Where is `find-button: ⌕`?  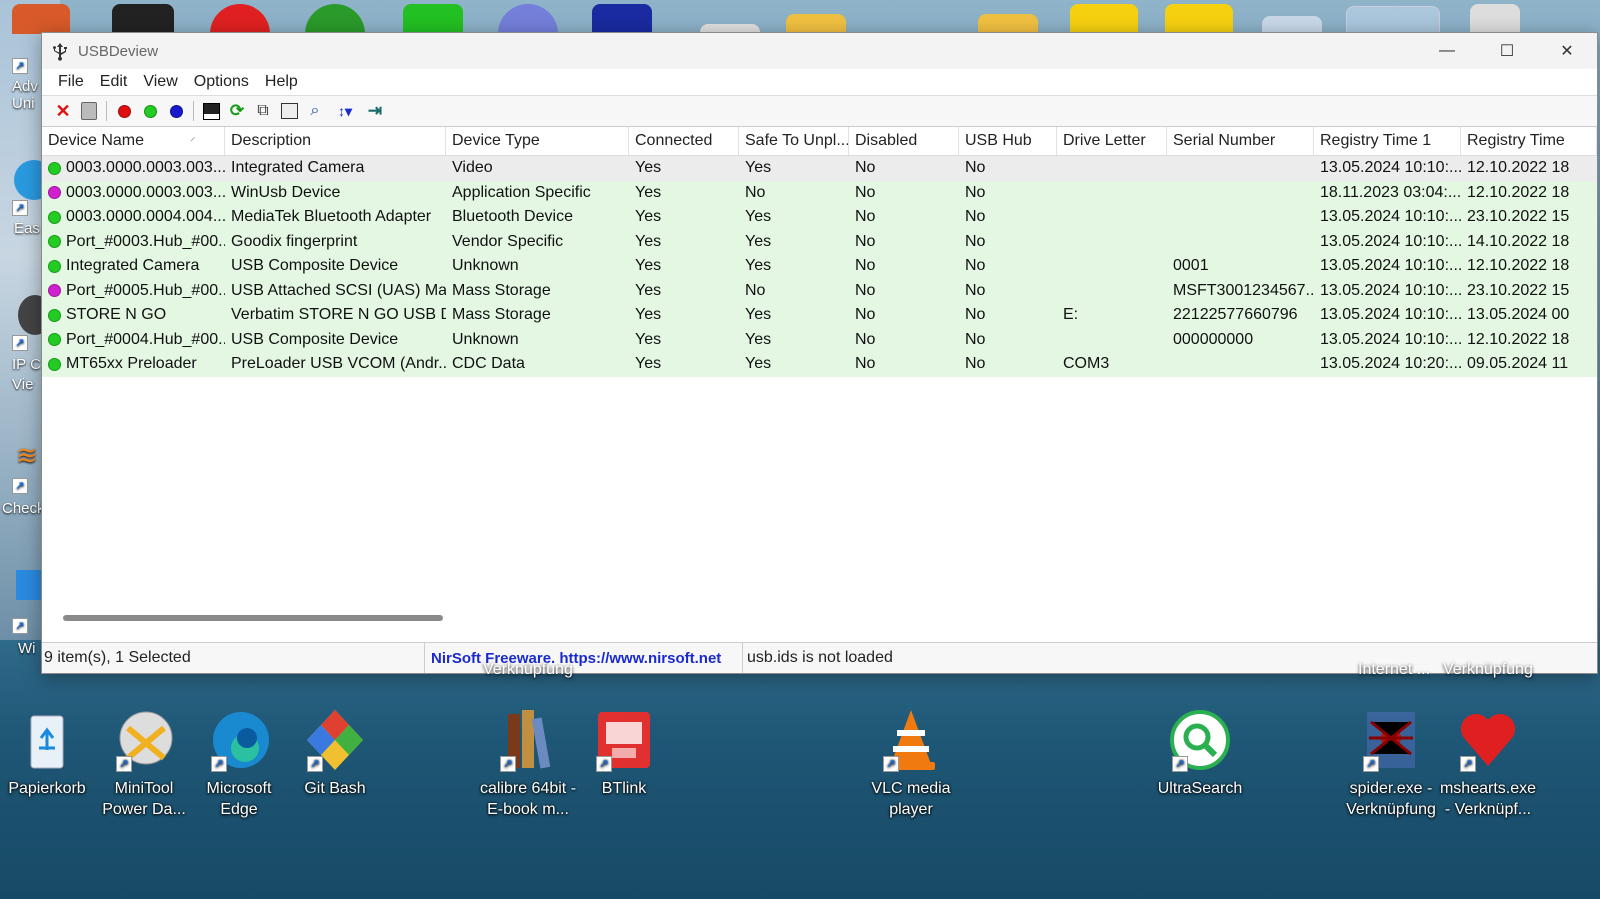 find-button: ⌕ is located at coordinates (315, 111).